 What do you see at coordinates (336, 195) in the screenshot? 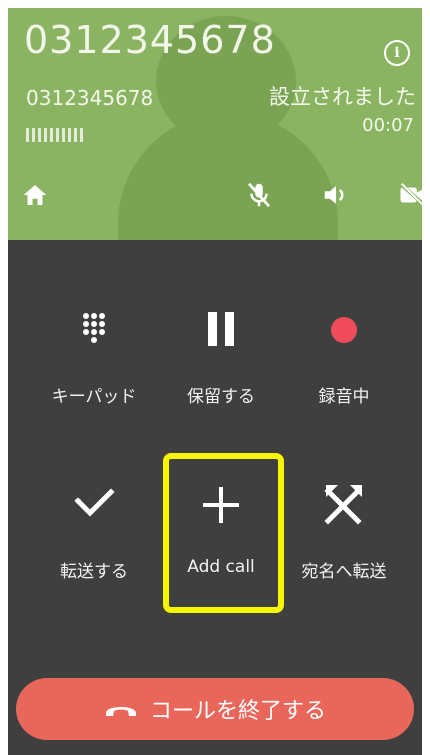
I see `speaker-icon` at bounding box center [336, 195].